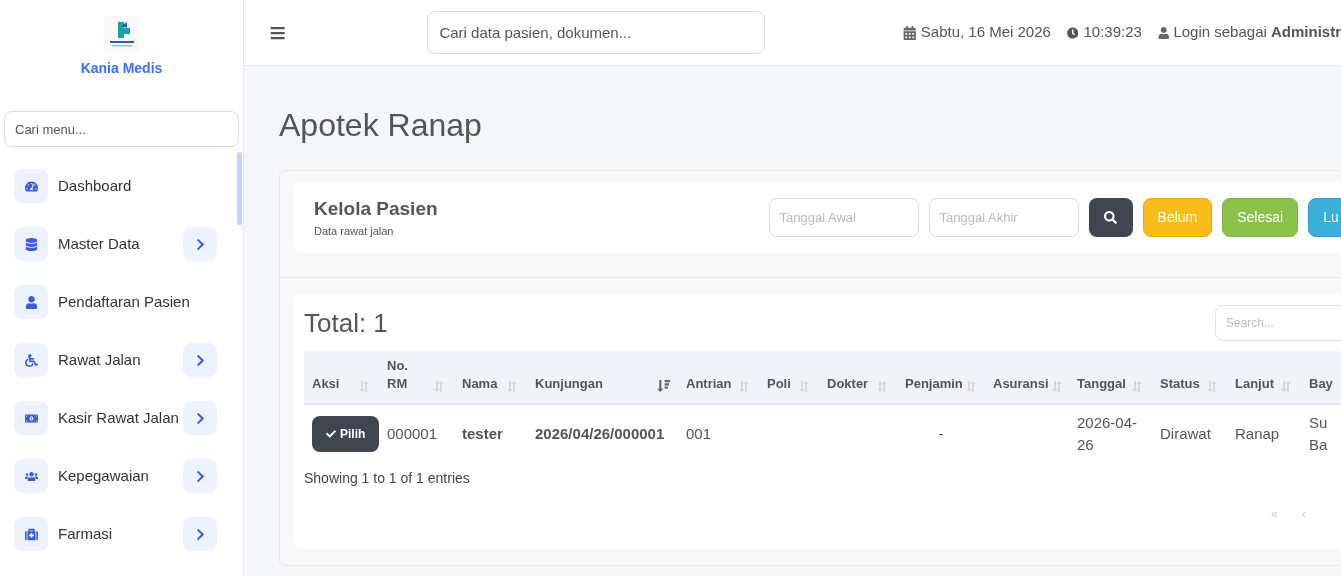  What do you see at coordinates (1112, 32) in the screenshot?
I see `current-time: 10:39:23` at bounding box center [1112, 32].